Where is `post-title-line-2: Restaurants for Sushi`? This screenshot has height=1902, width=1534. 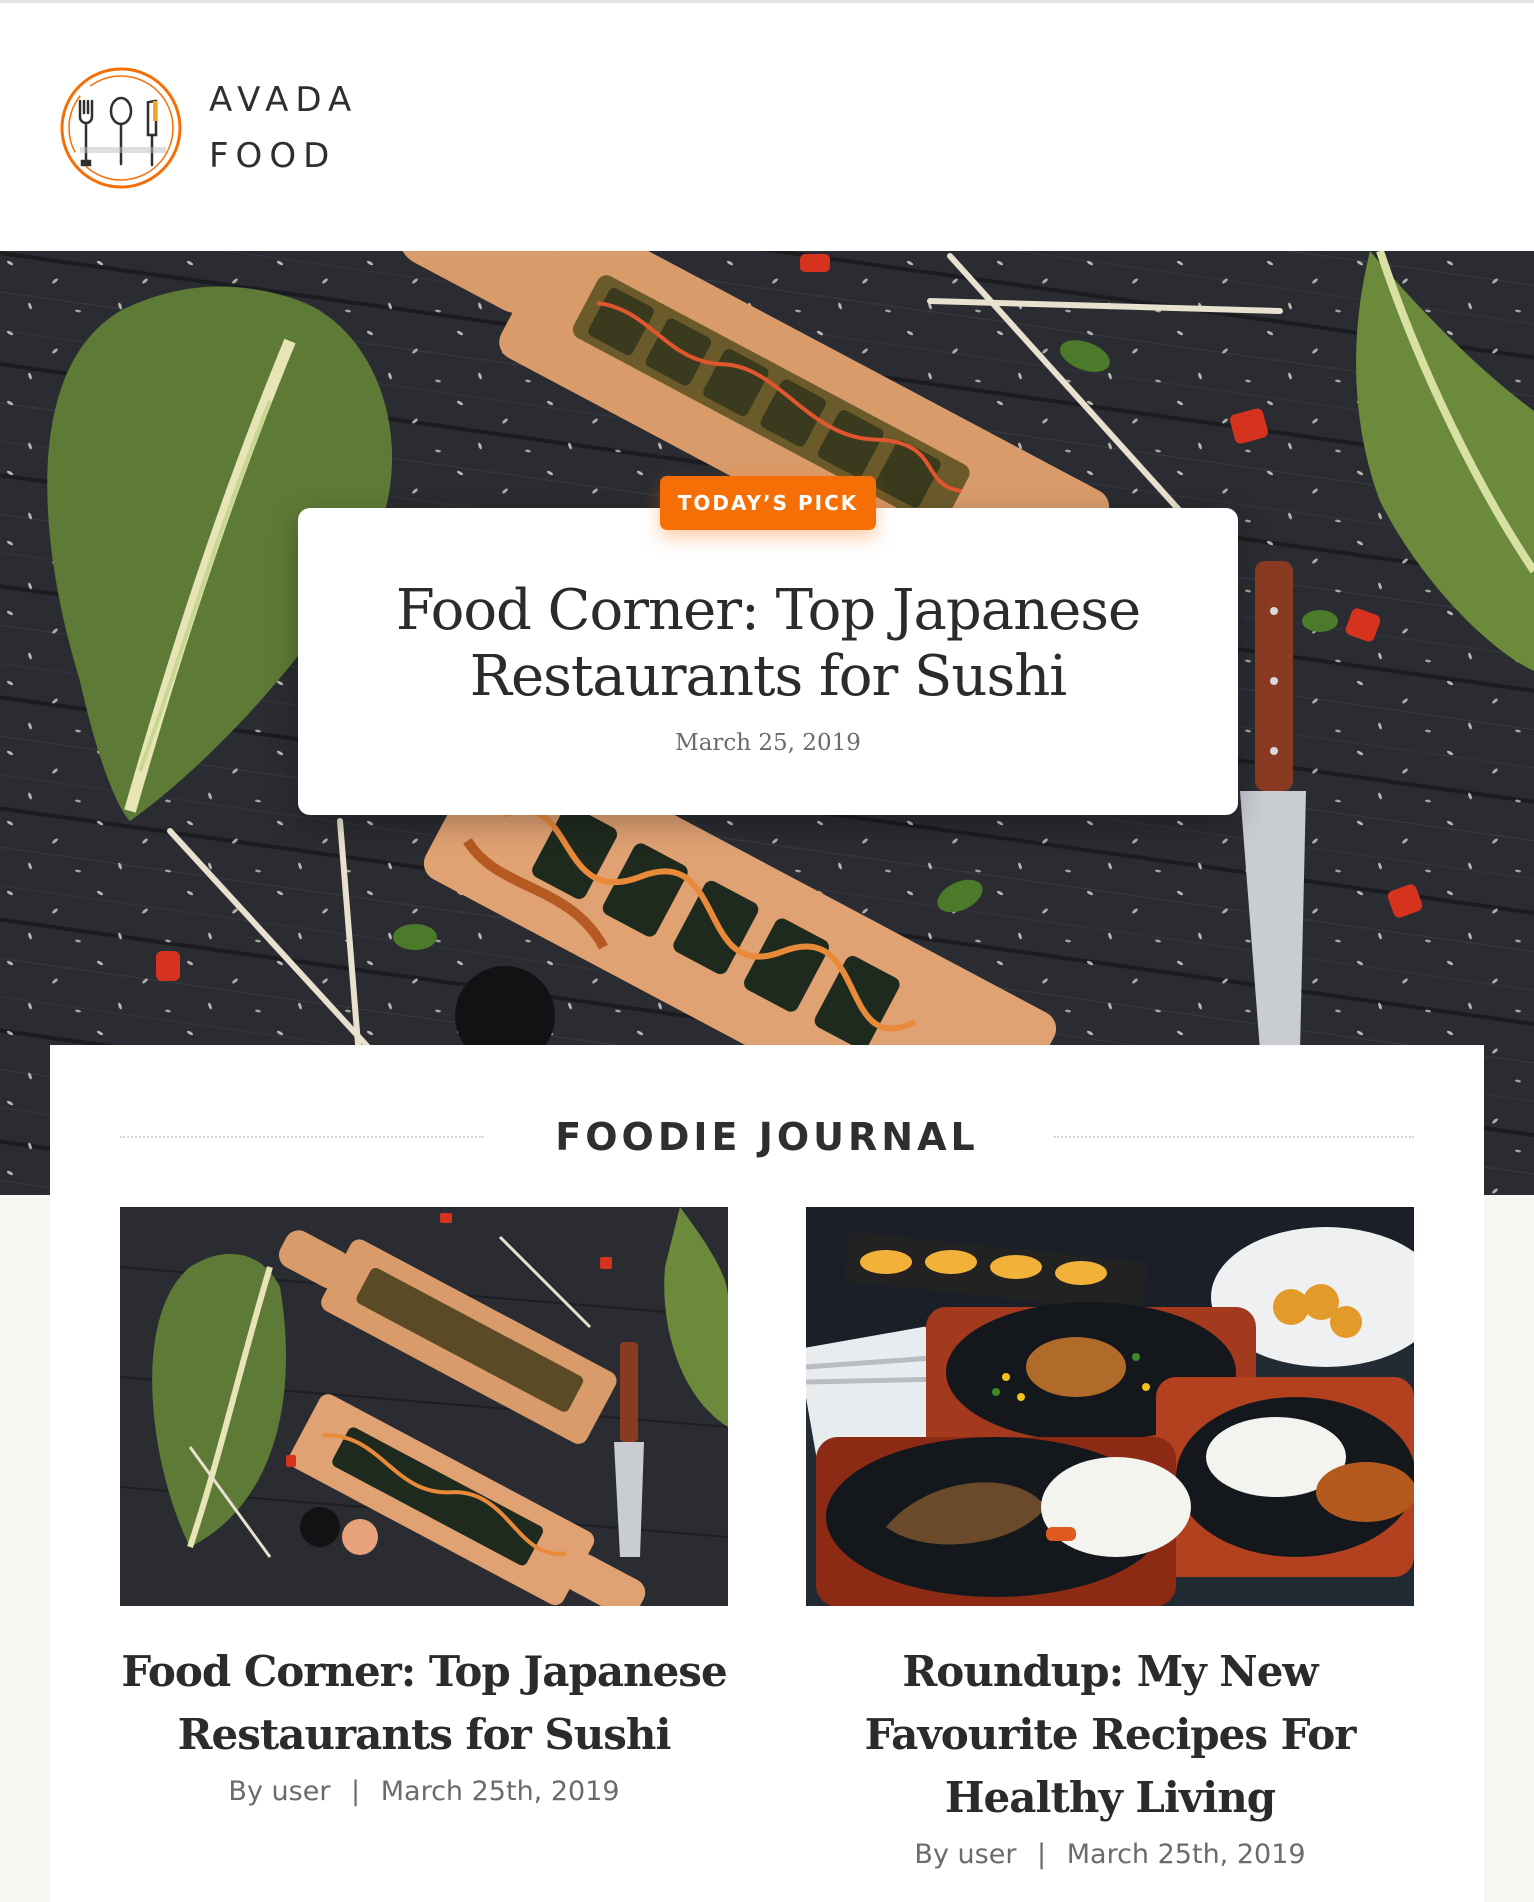
post-title-line-2: Restaurants for Sushi is located at coordinates (424, 1734).